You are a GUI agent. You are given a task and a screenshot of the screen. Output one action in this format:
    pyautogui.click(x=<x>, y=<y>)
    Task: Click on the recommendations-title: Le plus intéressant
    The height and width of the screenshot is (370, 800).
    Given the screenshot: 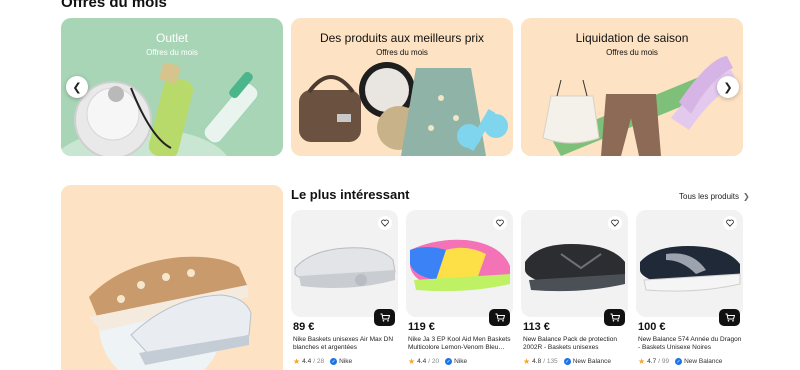 What is the action you would take?
    pyautogui.click(x=350, y=194)
    